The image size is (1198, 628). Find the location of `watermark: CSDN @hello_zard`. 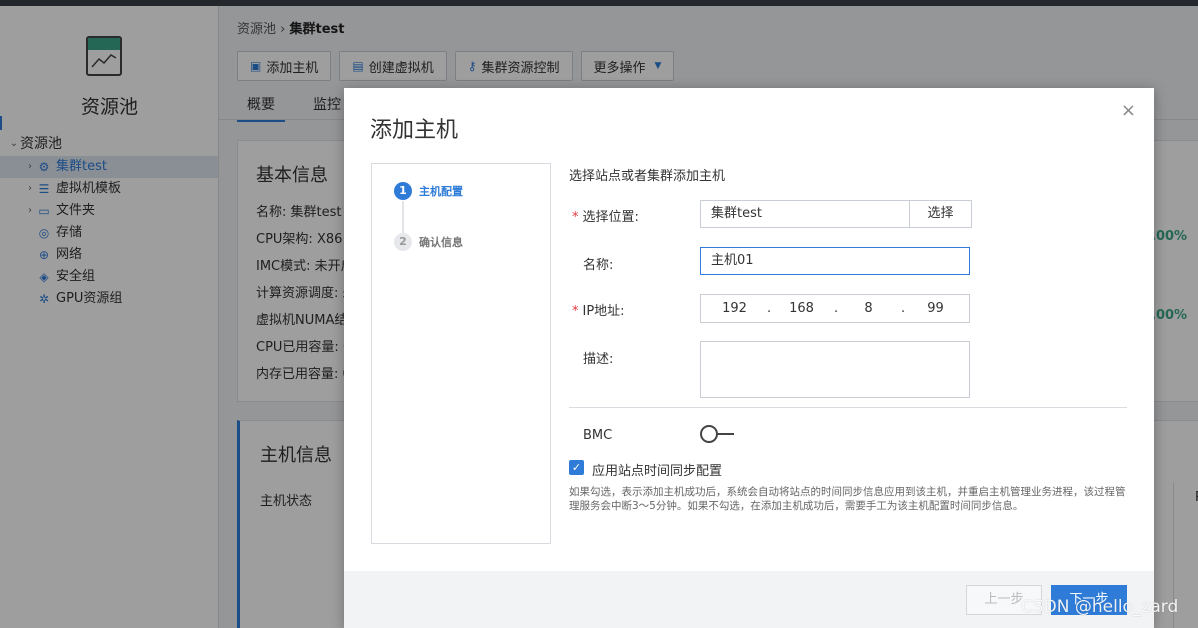

watermark: CSDN @hello_zard is located at coordinates (1100, 607).